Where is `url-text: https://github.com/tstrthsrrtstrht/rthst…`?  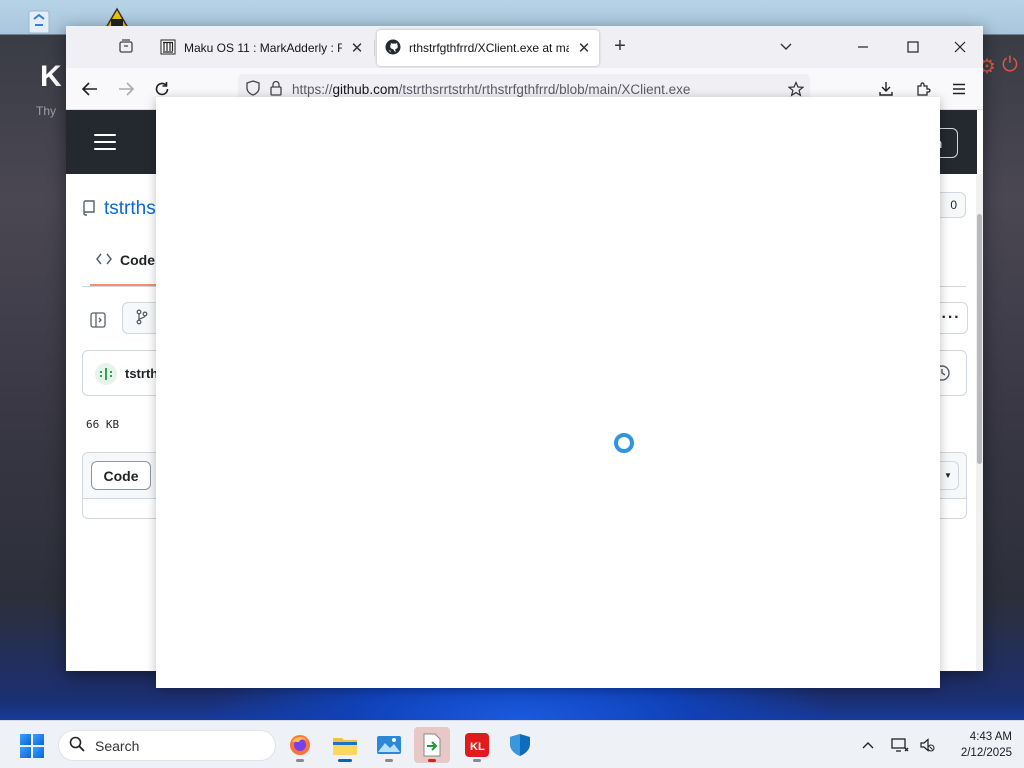
url-text: https://github.com/tstrthsrrtstrht/rthst… is located at coordinates (491, 89).